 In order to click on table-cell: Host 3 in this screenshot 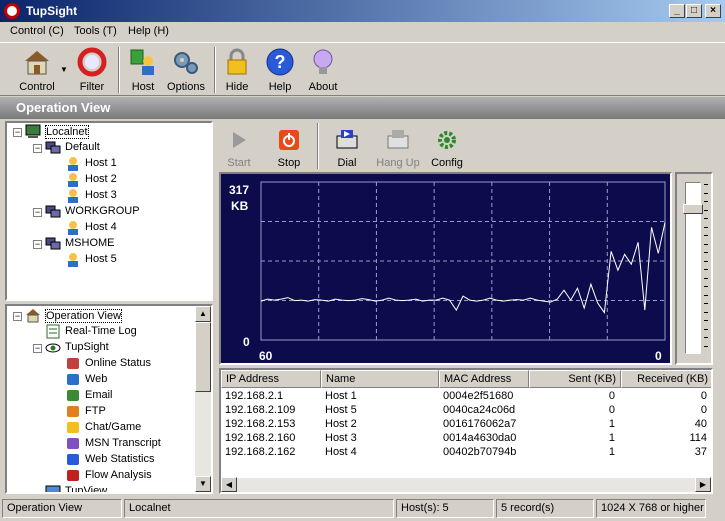, I will do `click(341, 438)`.